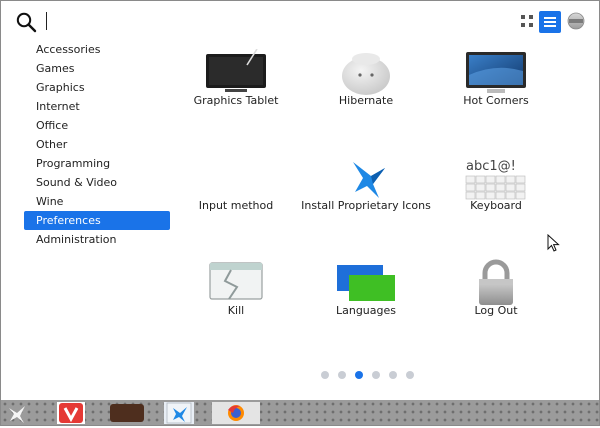  Describe the element at coordinates (236, 310) in the screenshot. I see `app-label: Kill` at that location.